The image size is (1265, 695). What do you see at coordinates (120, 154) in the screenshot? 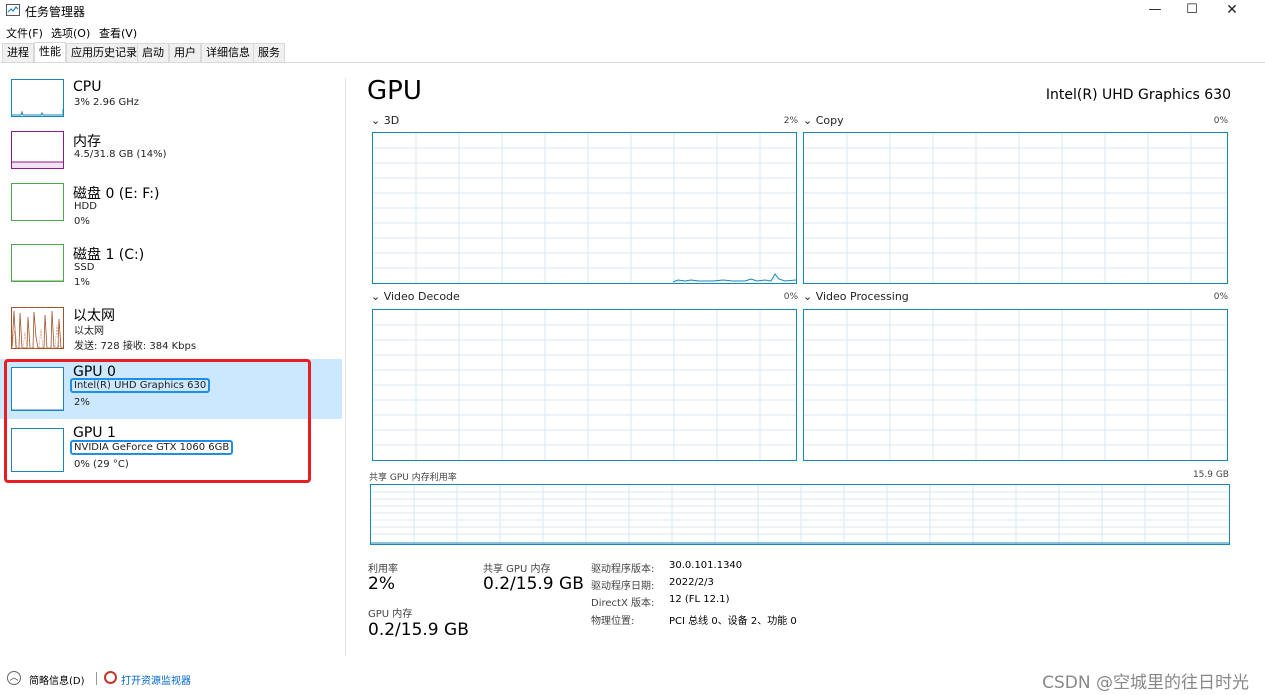
I see `sidebar-item-detail: 4.5/31.8 GB (14%)` at bounding box center [120, 154].